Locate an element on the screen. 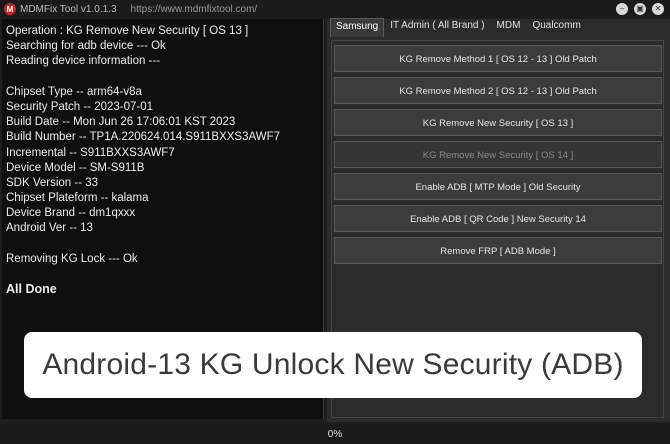 The image size is (670, 444). maximize-icon: ▣ is located at coordinates (640, 9).